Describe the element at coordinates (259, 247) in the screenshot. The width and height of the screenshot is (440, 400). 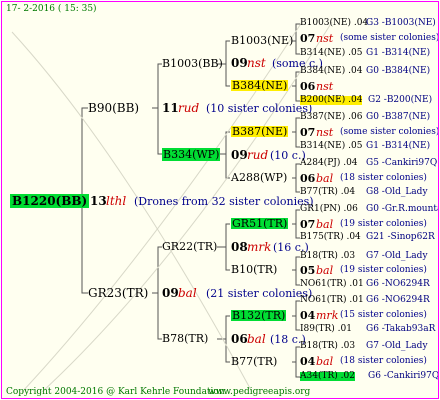
I see `g3-line-name: mrk` at that location.